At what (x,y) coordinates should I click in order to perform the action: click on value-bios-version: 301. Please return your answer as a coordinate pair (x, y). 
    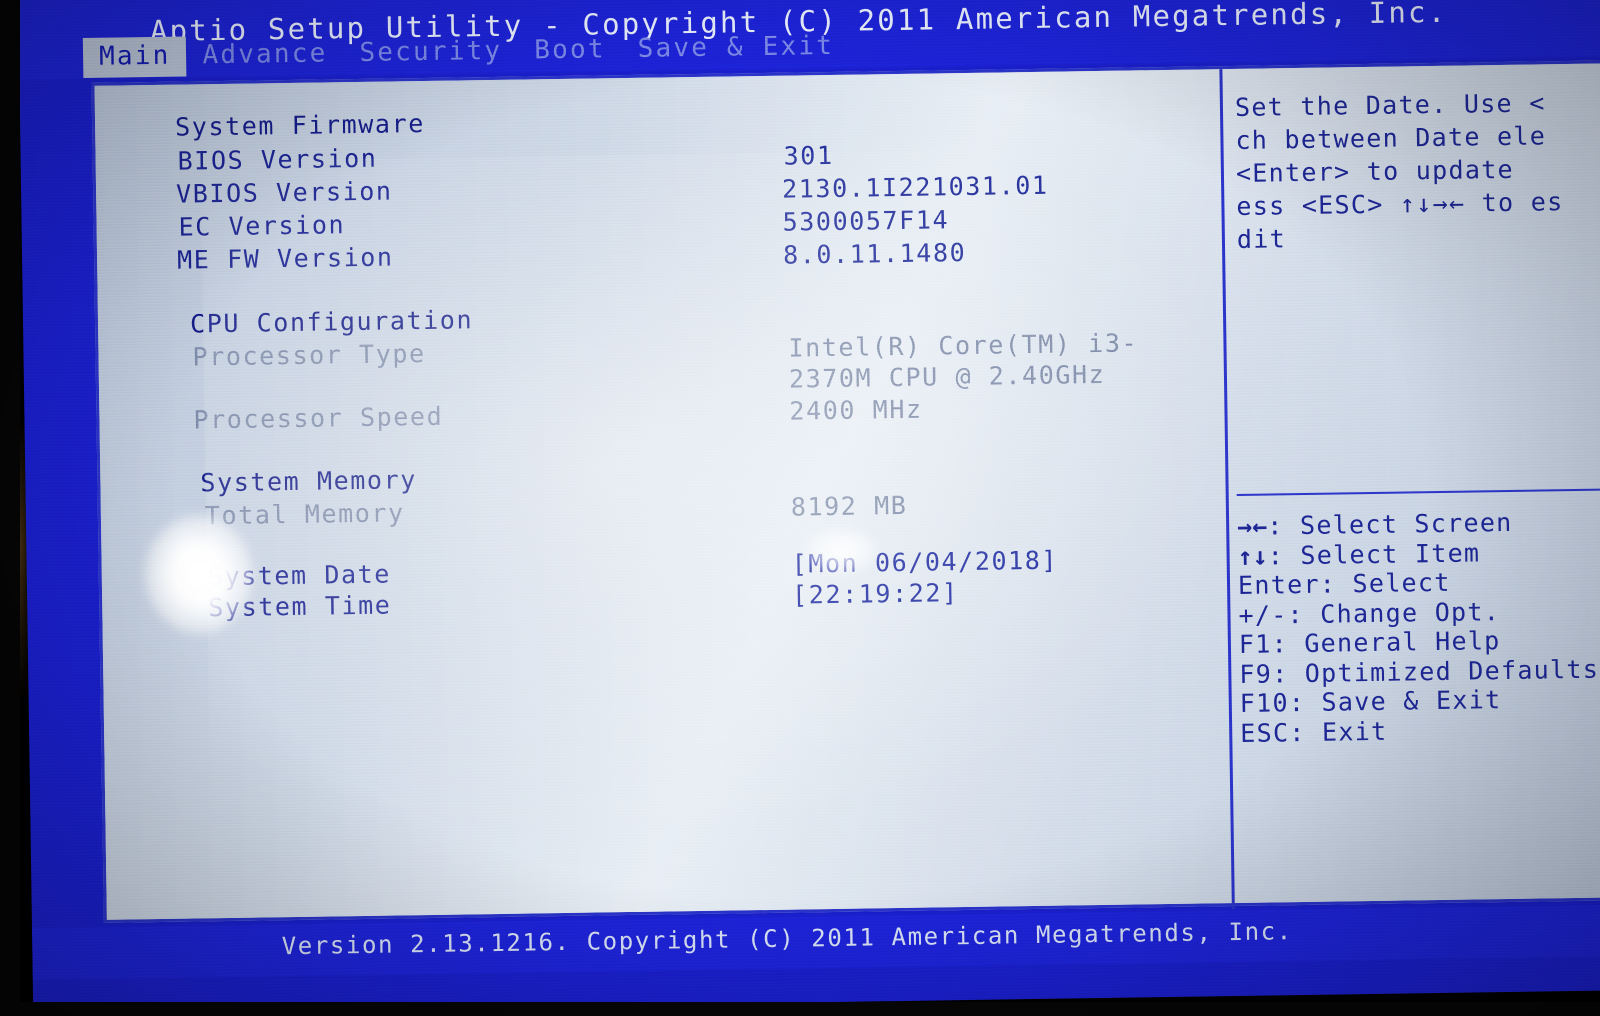
    Looking at the image, I should click on (808, 155).